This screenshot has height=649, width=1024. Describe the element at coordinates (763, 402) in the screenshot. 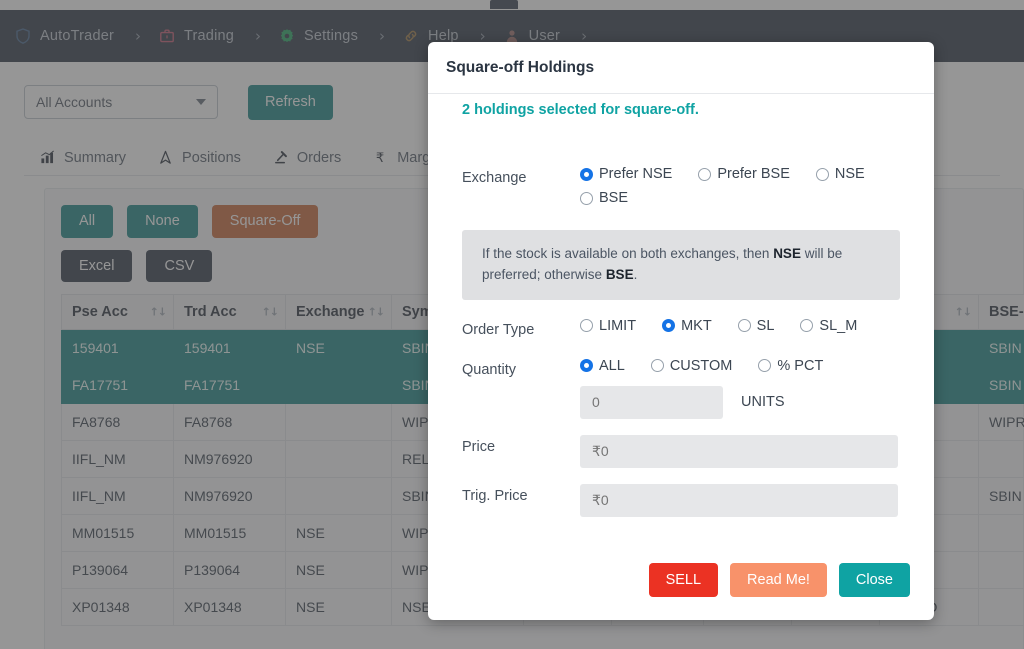

I see `quantity-units-label: UNITS` at that location.